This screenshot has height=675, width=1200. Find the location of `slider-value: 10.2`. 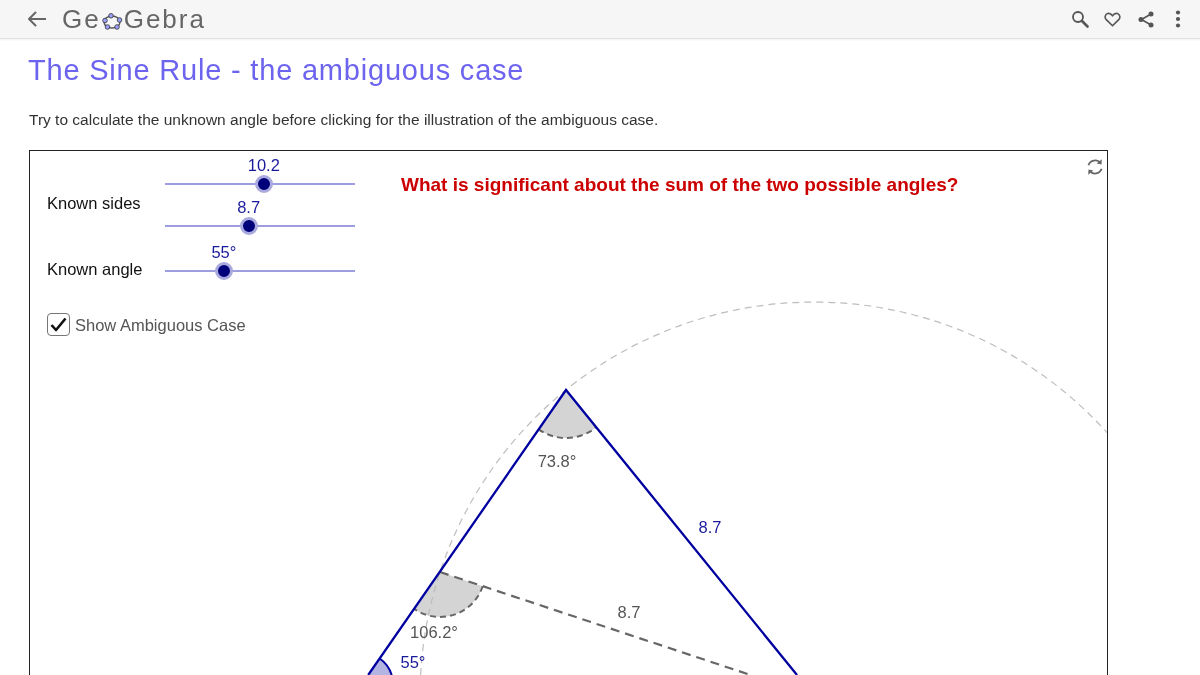

slider-value: 10.2 is located at coordinates (263, 165).